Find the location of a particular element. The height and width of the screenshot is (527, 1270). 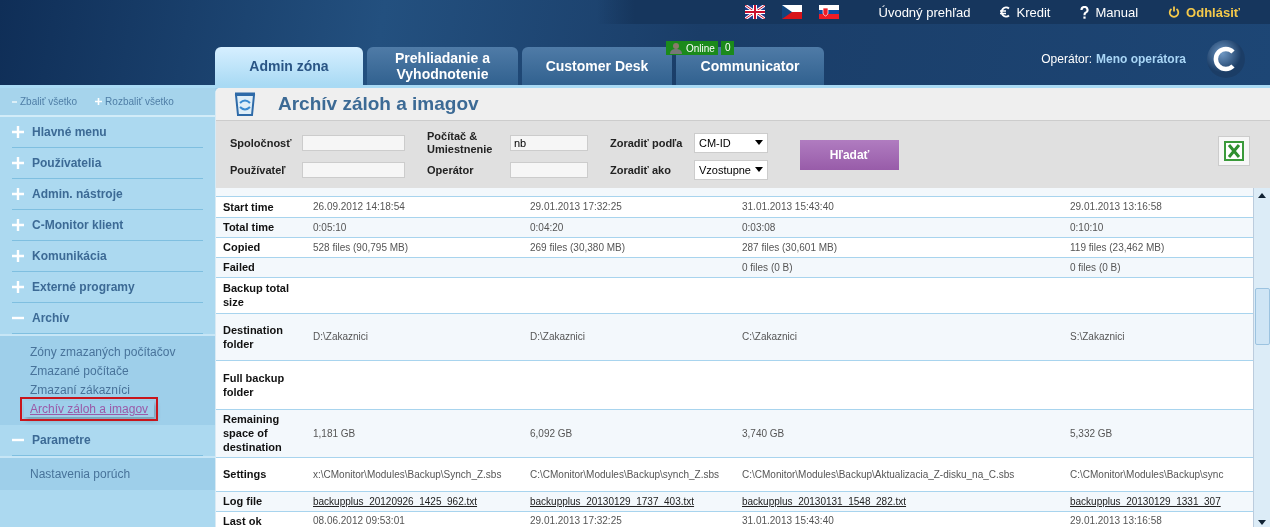

nav-tab: Customer Desk is located at coordinates (597, 66).